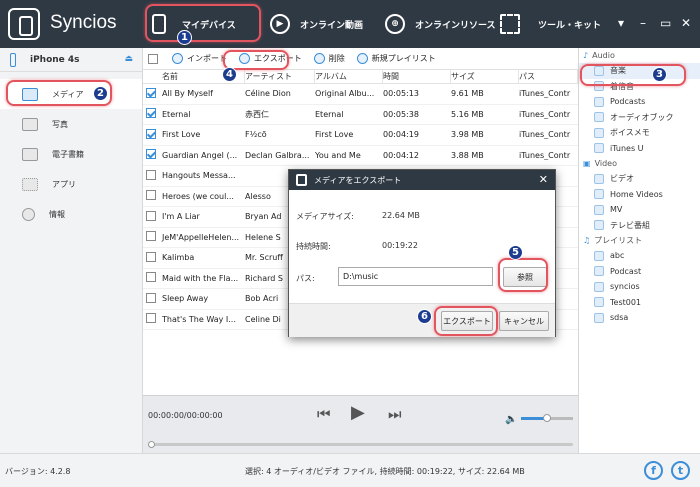  Describe the element at coordinates (194, 24) in the screenshot. I see `nav-my-device: マイデバイス` at that location.